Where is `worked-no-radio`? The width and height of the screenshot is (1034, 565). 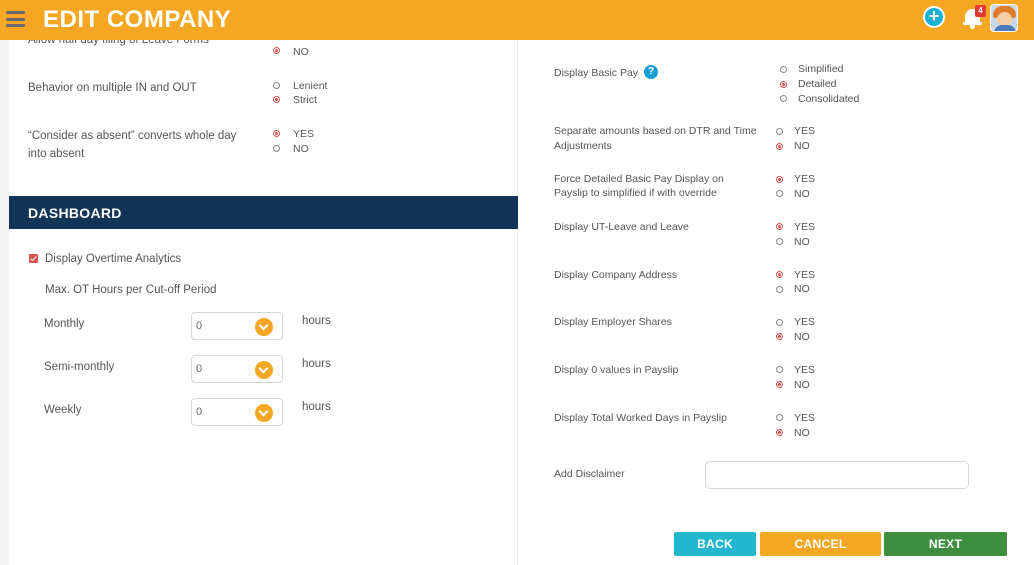
worked-no-radio is located at coordinates (779, 432).